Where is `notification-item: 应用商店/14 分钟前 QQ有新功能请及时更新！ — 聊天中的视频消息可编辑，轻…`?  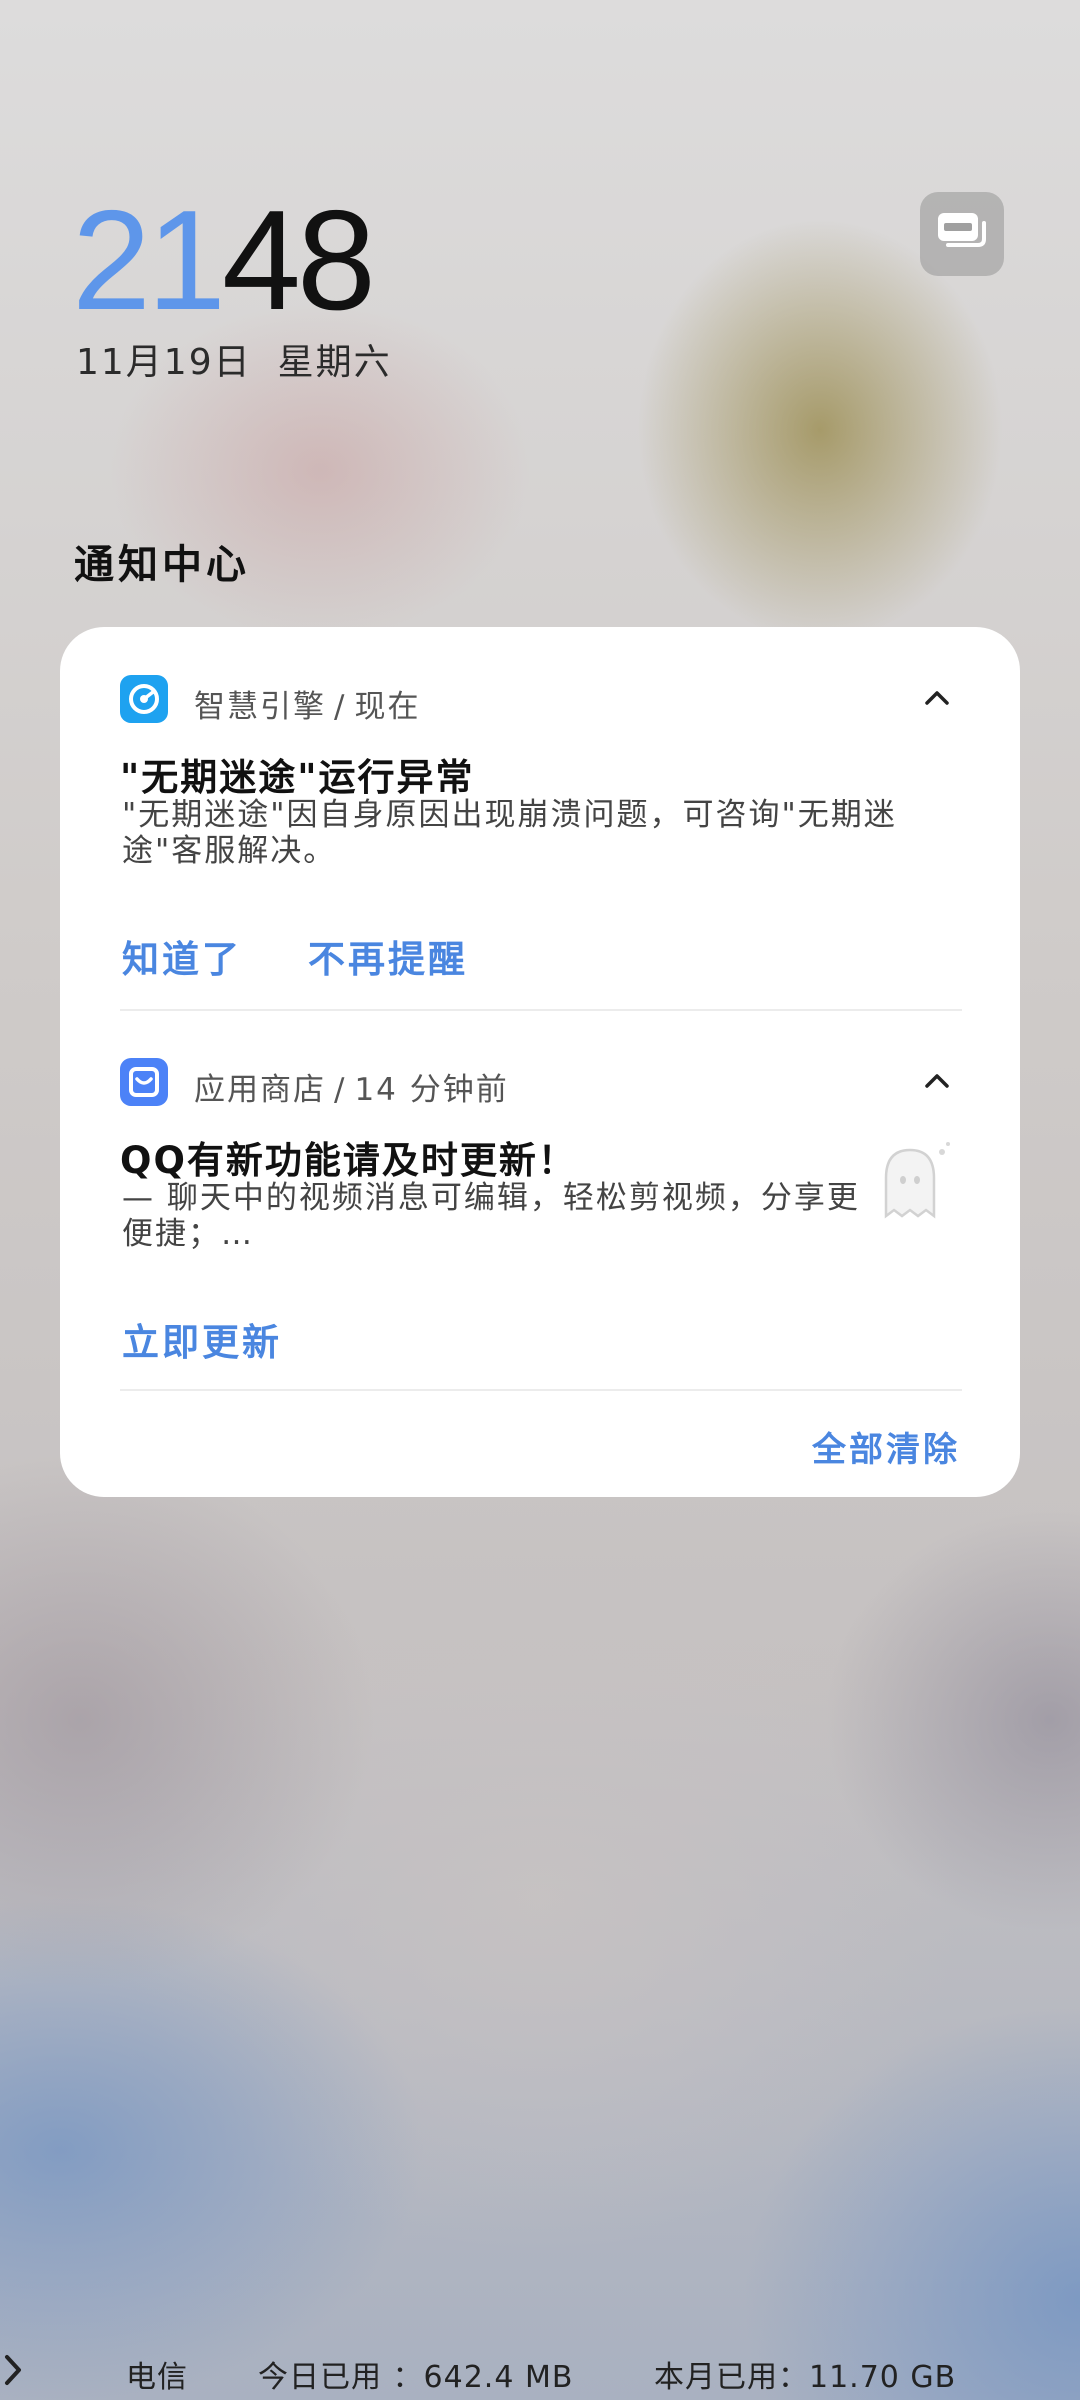
notification-item: 应用商店/14 分钟前 QQ有新功能请及时更新！ — 聊天中的视频消息可编辑，轻… is located at coordinates (541, 1200).